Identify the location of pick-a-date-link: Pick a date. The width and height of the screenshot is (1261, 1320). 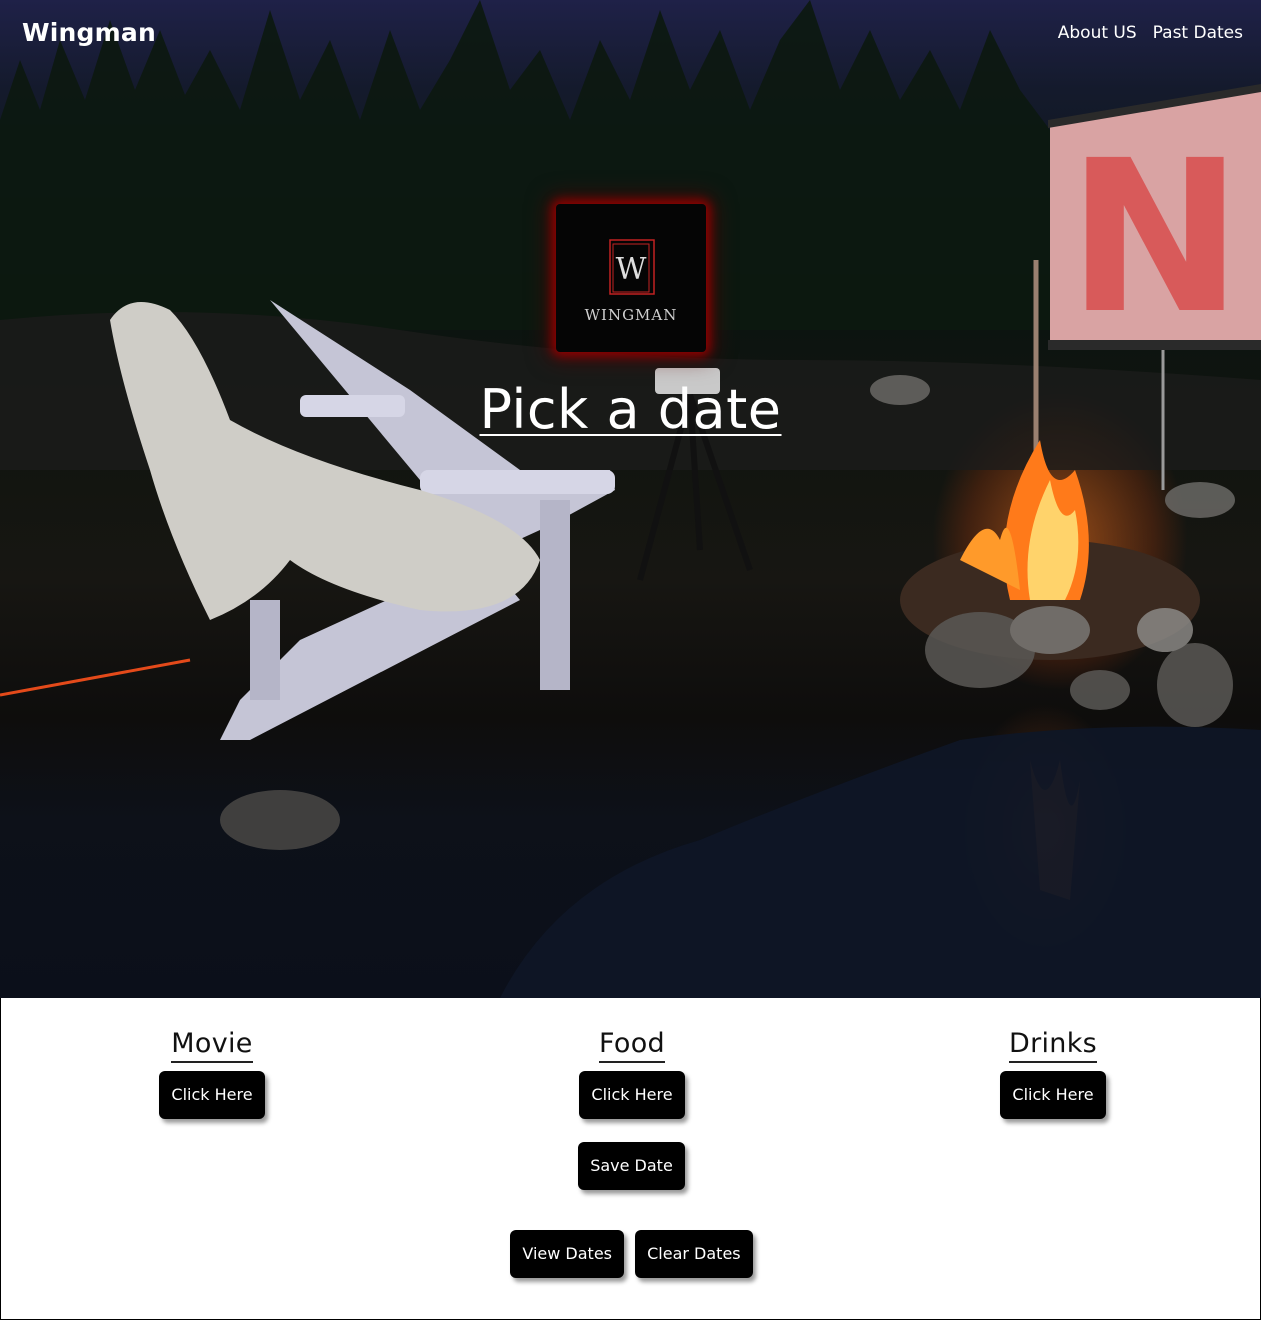
(630, 409).